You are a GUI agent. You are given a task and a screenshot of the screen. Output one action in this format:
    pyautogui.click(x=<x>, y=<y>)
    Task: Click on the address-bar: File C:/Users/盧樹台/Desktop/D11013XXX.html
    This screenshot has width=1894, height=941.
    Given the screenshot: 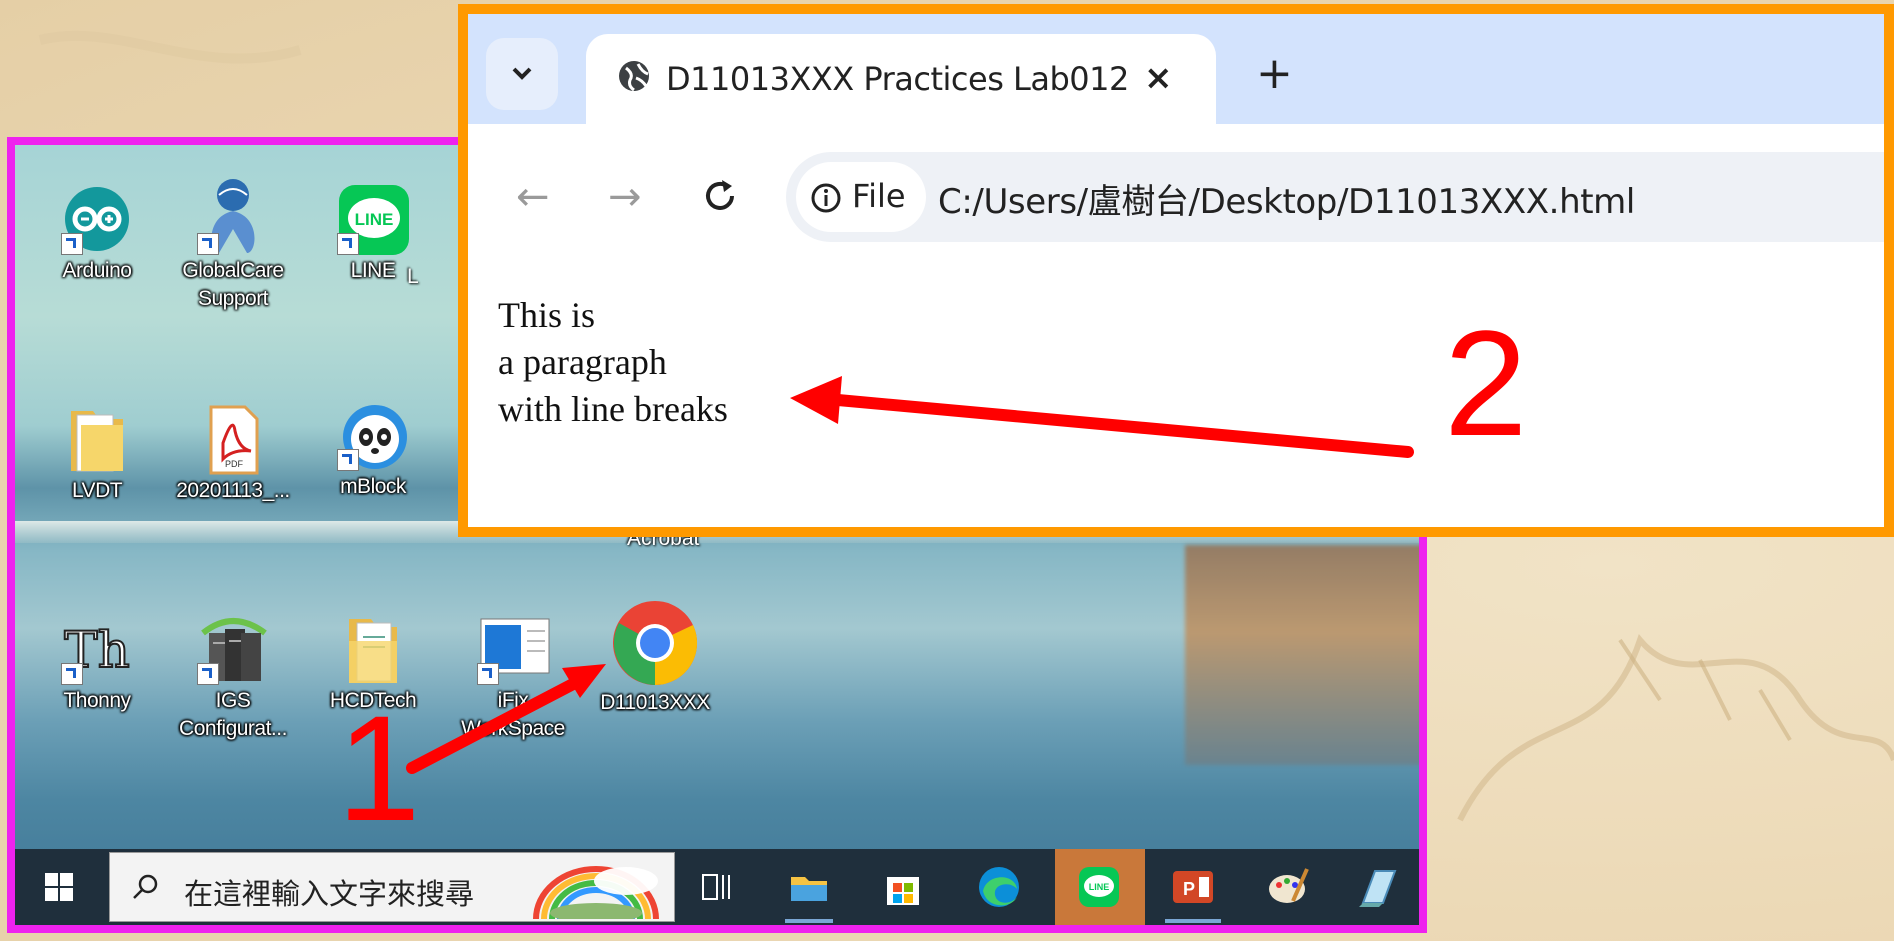 What is the action you would take?
    pyautogui.click(x=1335, y=197)
    